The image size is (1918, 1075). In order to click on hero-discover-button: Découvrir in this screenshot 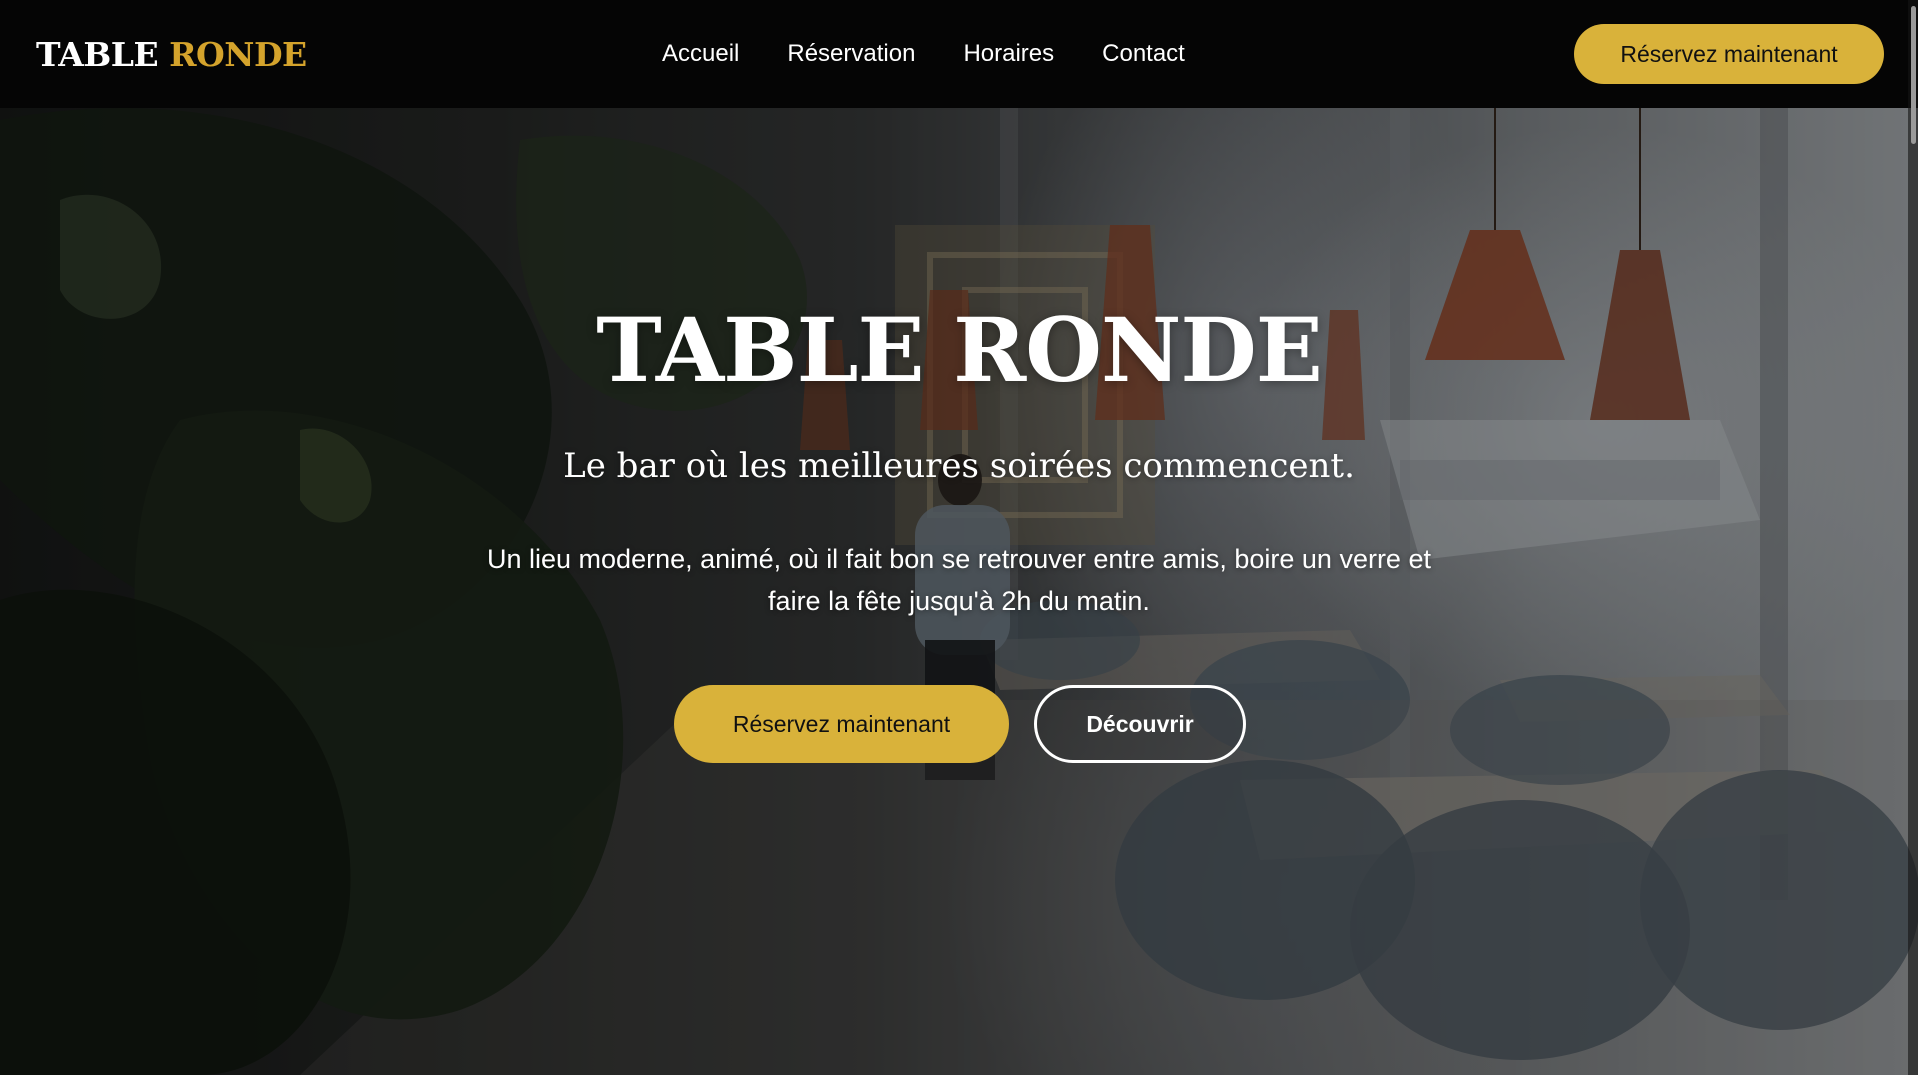, I will do `click(1140, 724)`.